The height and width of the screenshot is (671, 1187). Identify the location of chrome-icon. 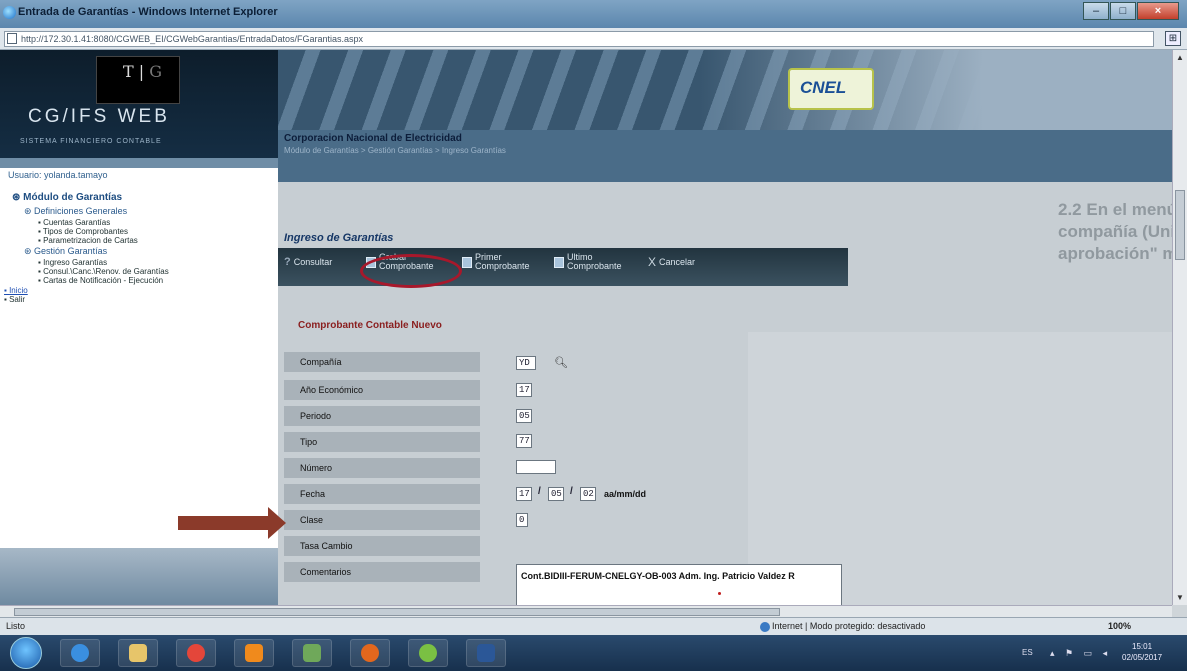
(196, 653).